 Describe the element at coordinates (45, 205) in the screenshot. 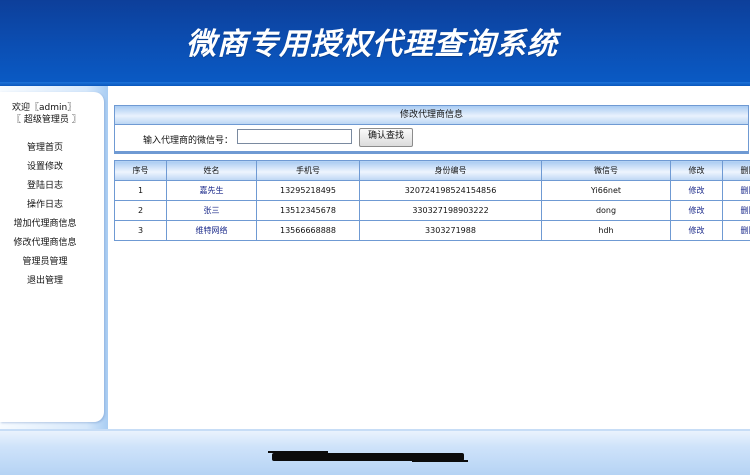

I see `sidebar-item-operation-log: 操作日志` at that location.